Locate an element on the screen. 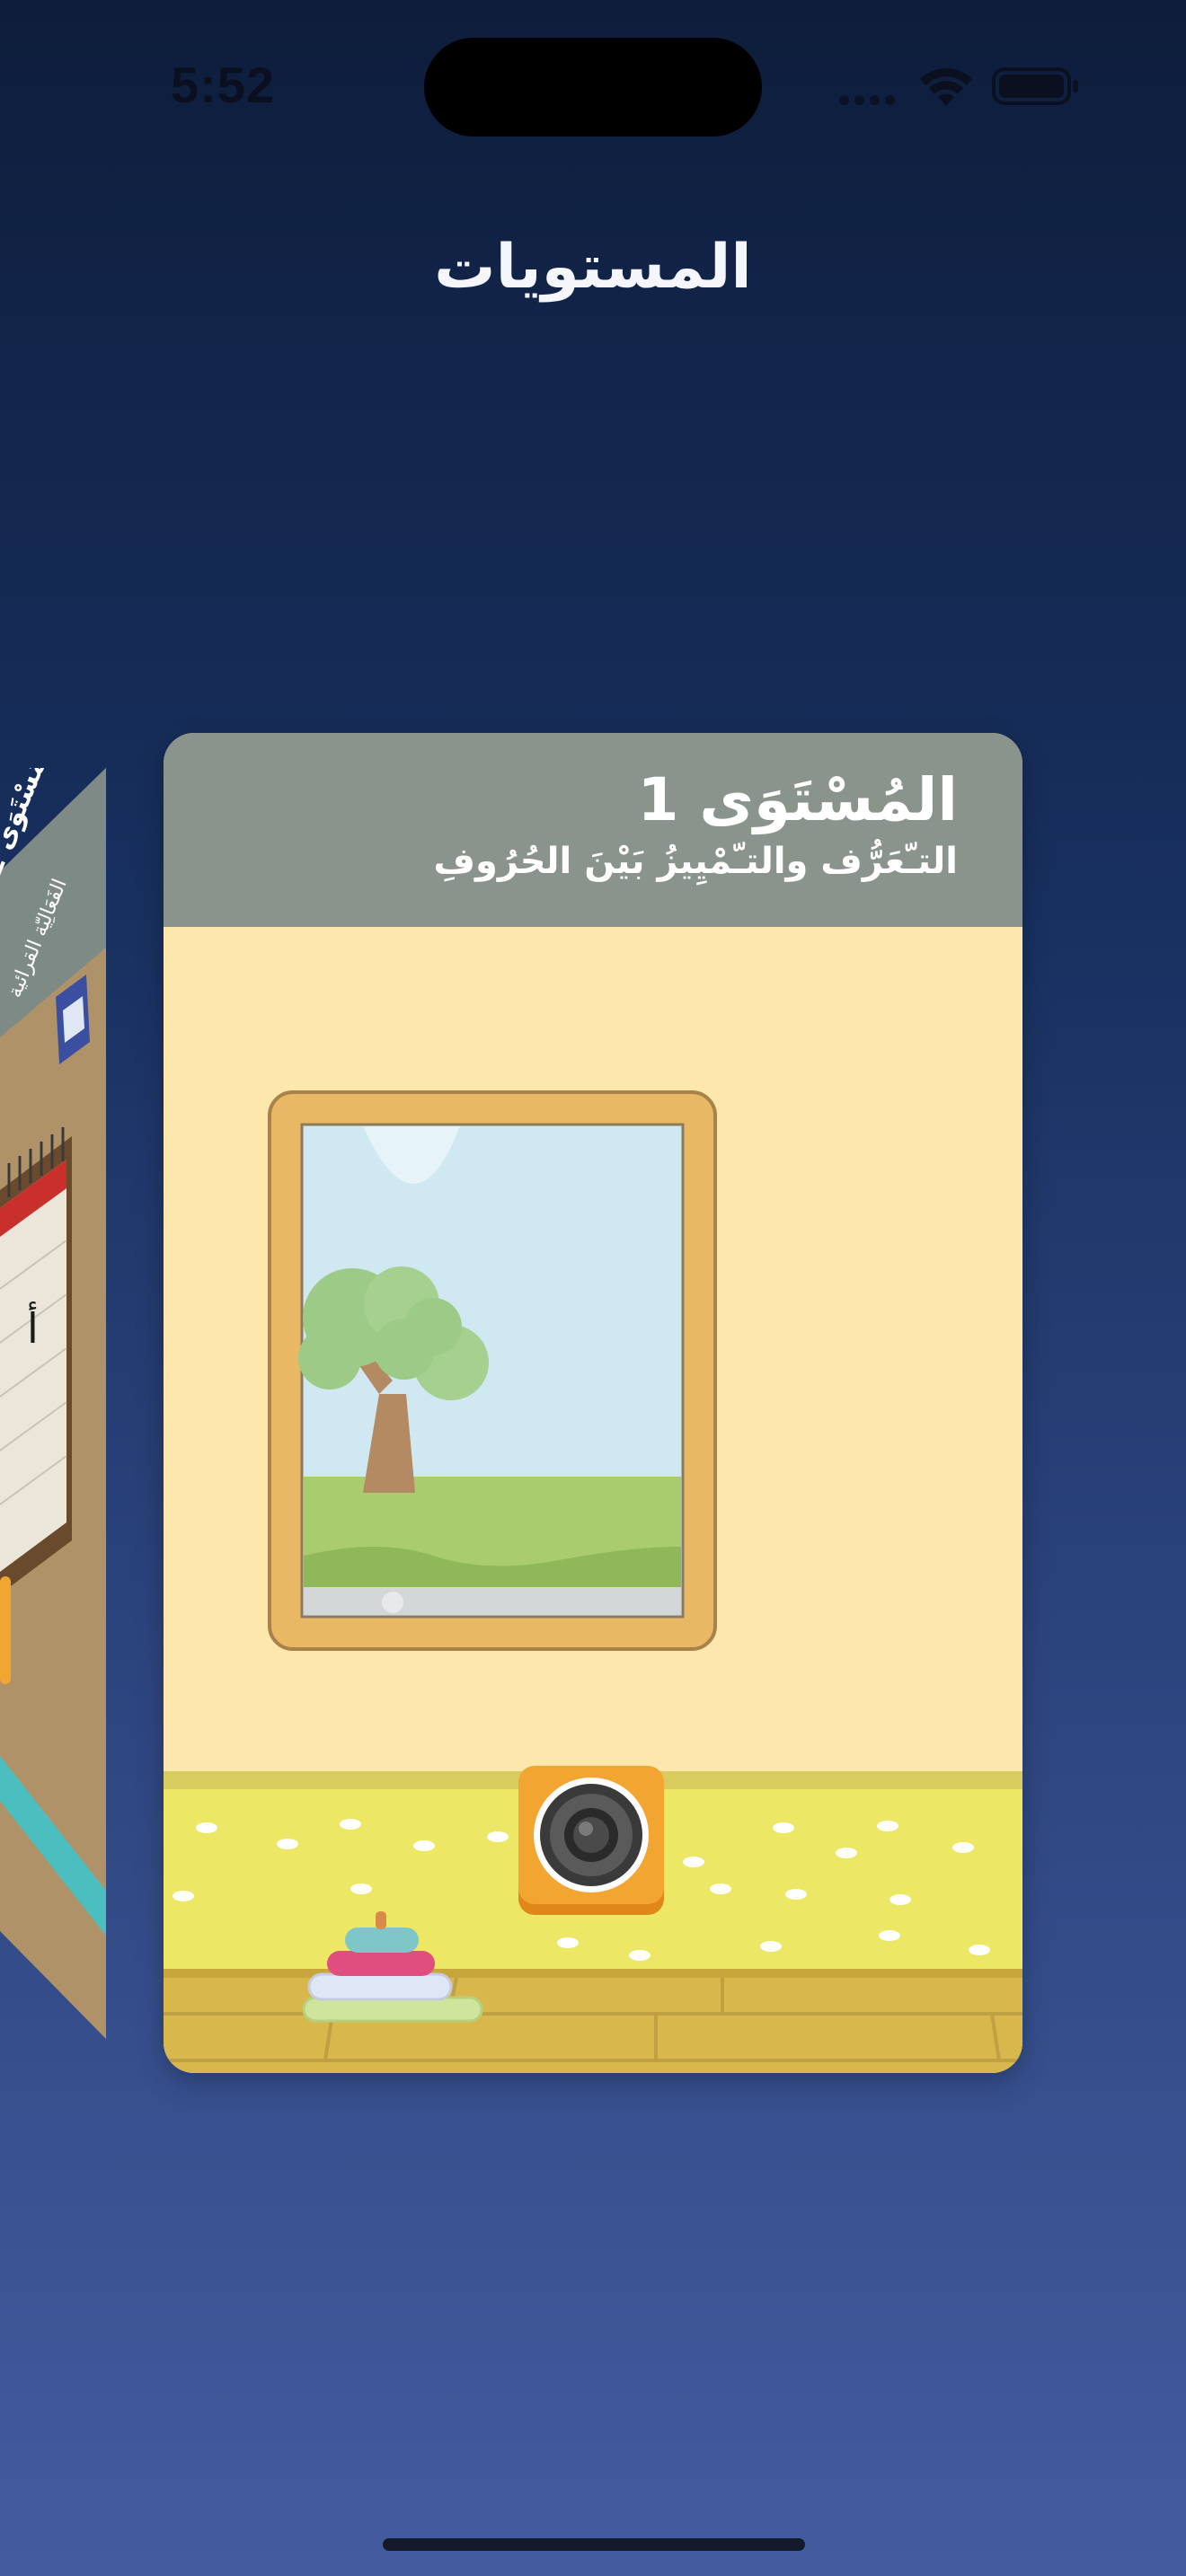 This screenshot has width=1186, height=2576. speaker-button is located at coordinates (591, 1841).